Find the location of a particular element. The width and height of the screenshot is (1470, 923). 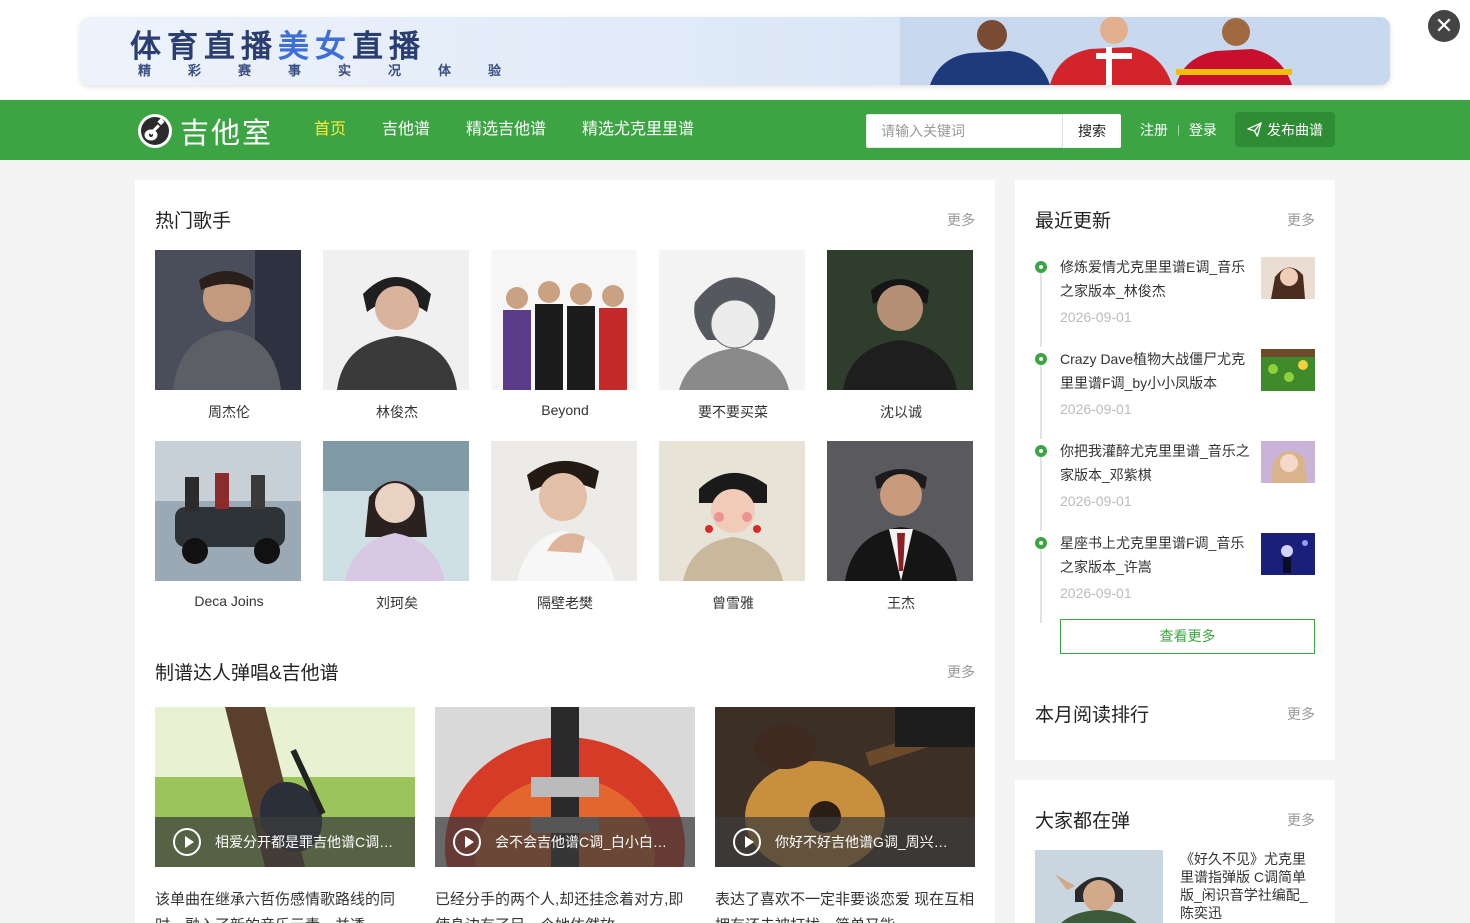

login-link: 登录 is located at coordinates (1203, 130).